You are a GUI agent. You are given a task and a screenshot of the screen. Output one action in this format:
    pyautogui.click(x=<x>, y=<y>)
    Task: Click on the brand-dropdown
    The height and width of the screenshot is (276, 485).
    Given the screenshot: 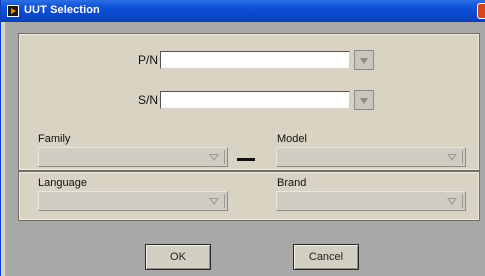 What is the action you would take?
    pyautogui.click(x=371, y=201)
    